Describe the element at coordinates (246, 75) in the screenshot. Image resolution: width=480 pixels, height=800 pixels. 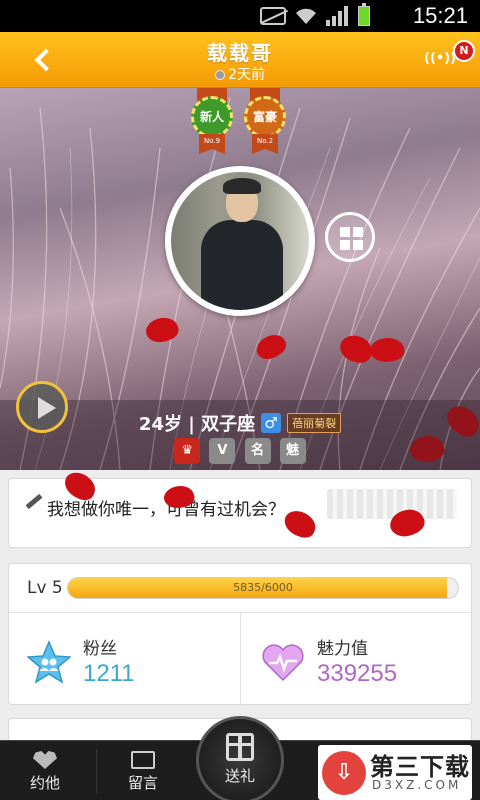
I see `last-seen-text: 2天前` at that location.